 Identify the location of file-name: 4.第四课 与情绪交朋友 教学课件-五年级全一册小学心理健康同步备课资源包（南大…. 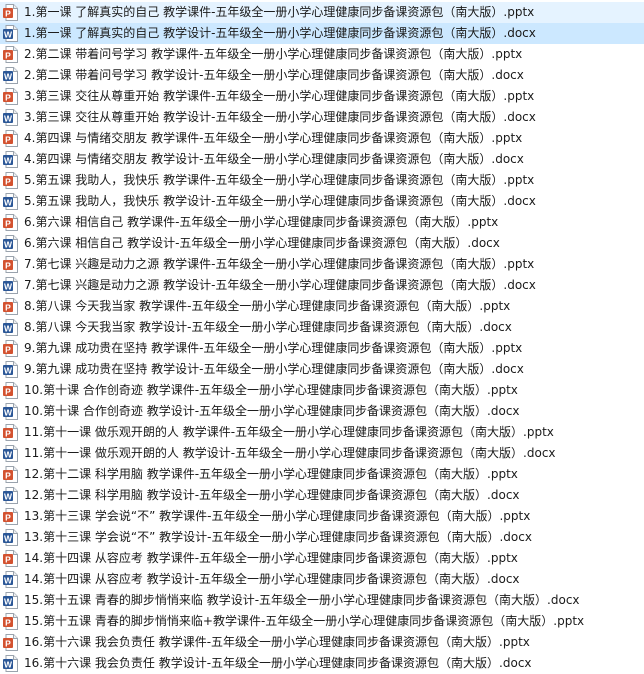
(273, 138).